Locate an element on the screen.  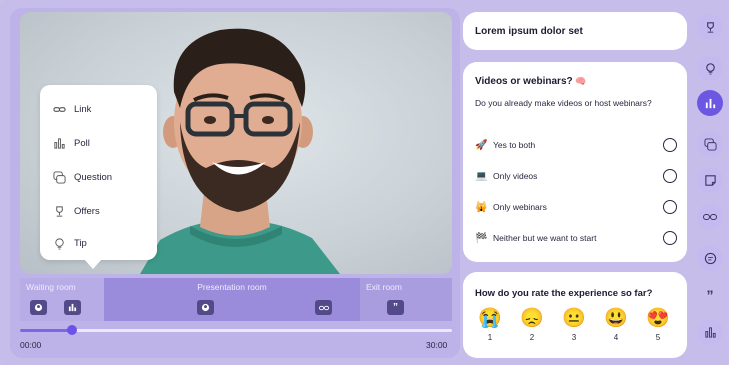
menu-item-link: Link is located at coordinates (71, 109).